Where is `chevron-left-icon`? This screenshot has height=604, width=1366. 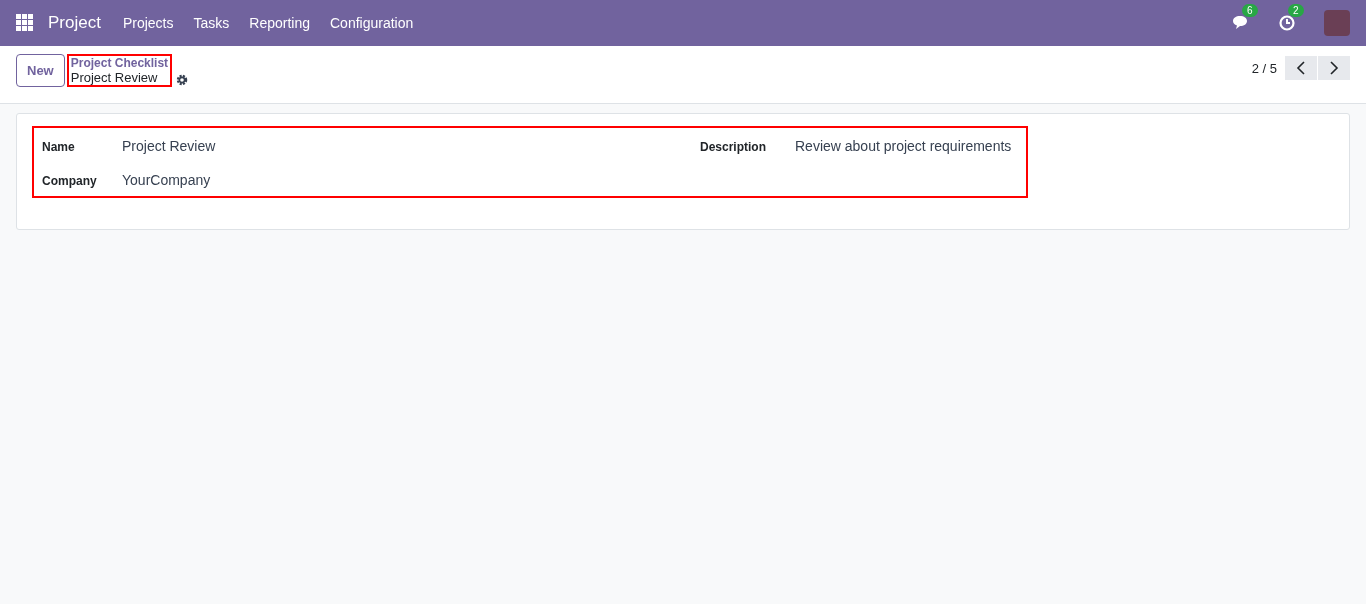
chevron-left-icon is located at coordinates (1301, 68).